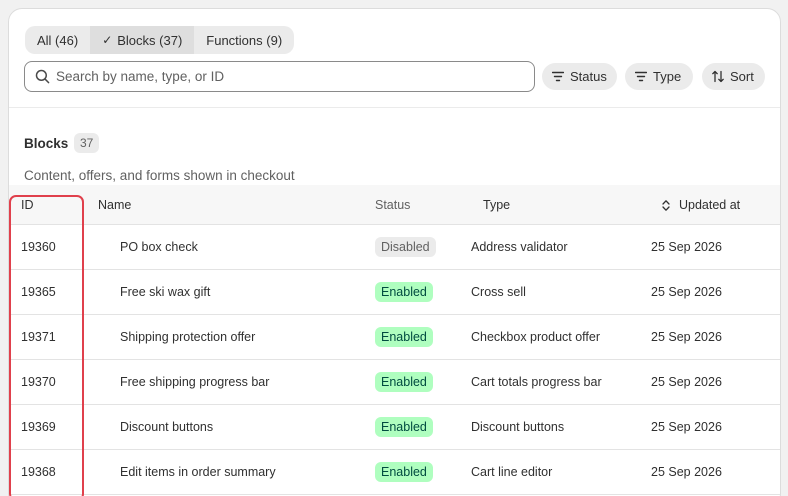 The image size is (788, 496). I want to click on type-filter-button: Type, so click(659, 76).